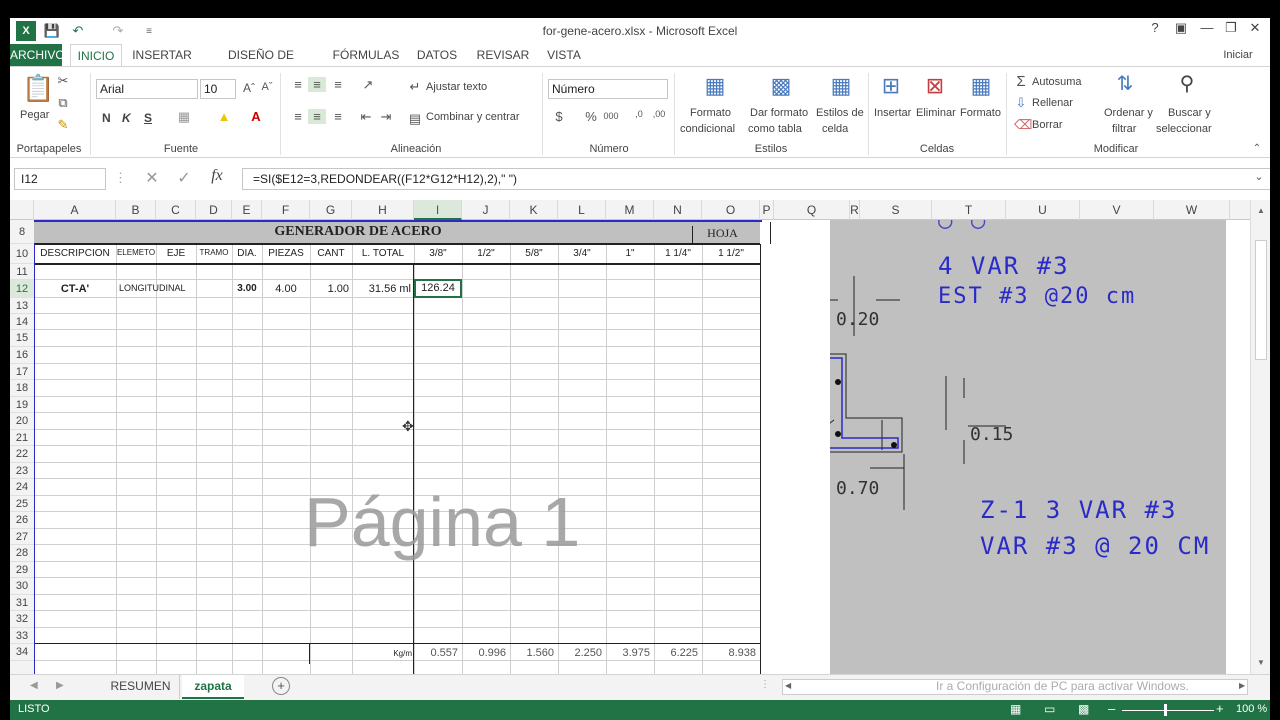 This screenshot has width=1280, height=720. I want to click on kgm-value: 8.938, so click(729, 653).